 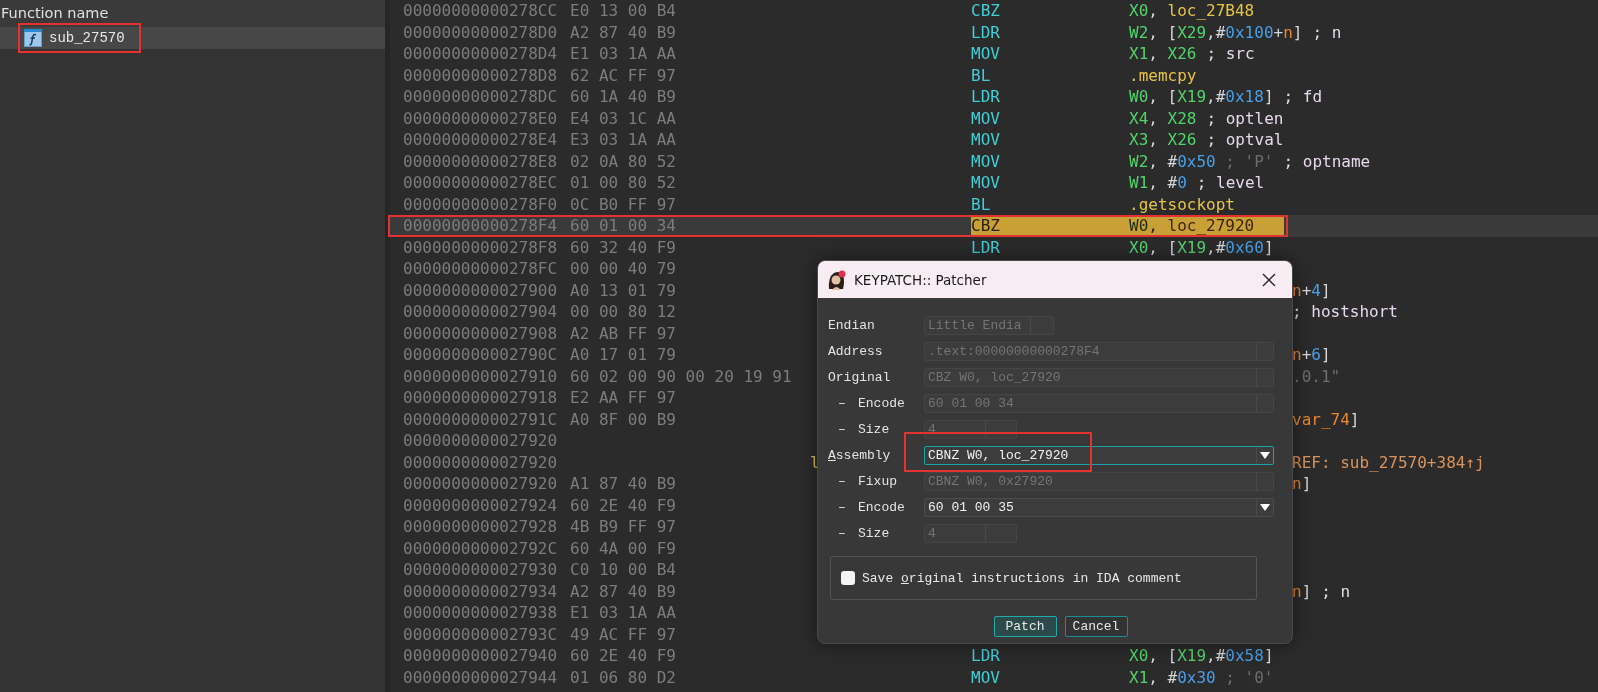 What do you see at coordinates (994, 97) in the screenshot?
I see `listing-row: 00000000000278DC 60 1A 40 B9 LDR W0, [X19,#0x18] ; fd` at bounding box center [994, 97].